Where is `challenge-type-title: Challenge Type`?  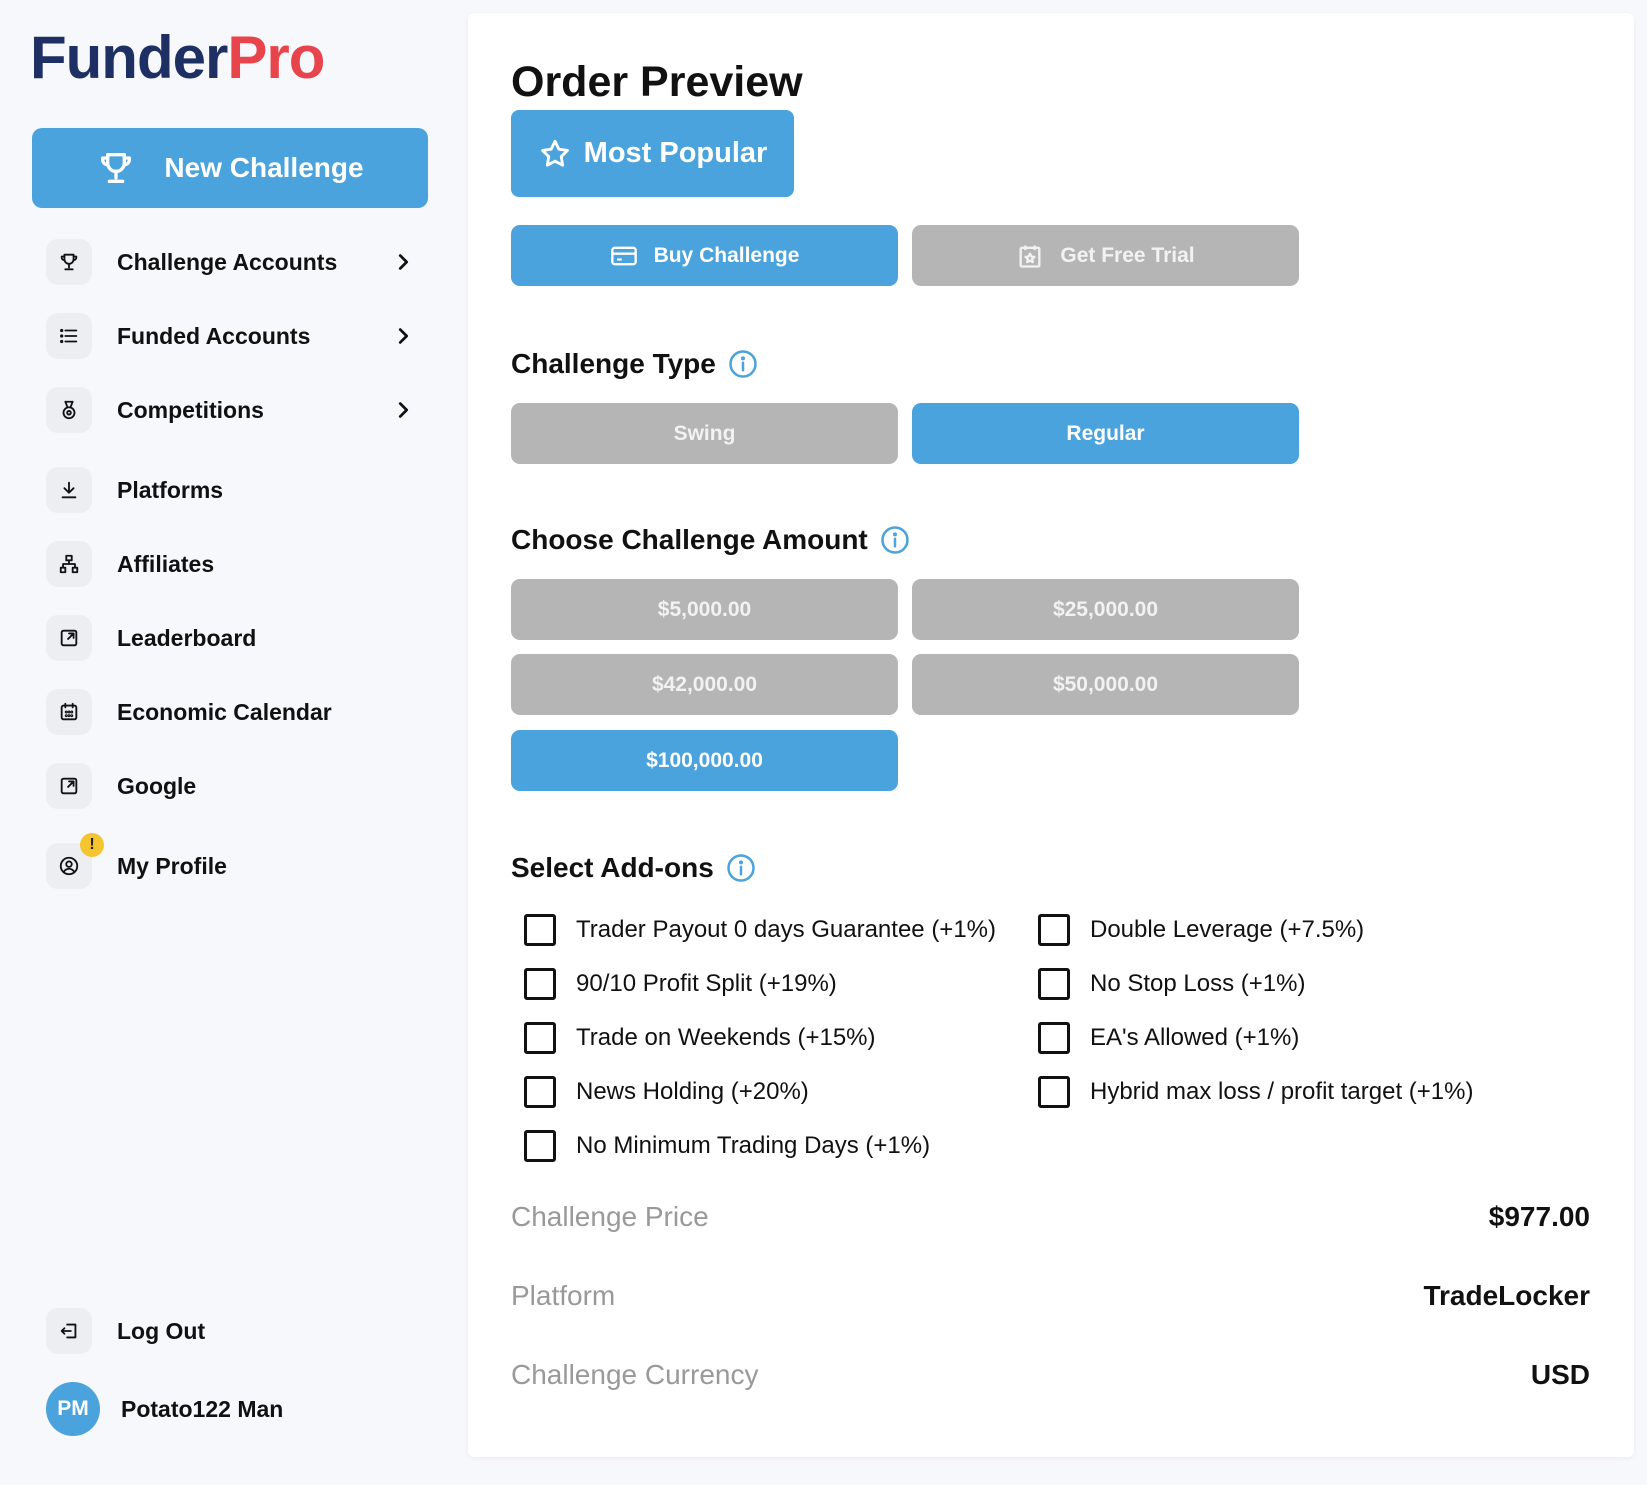
challenge-type-title: Challenge Type is located at coordinates (613, 363).